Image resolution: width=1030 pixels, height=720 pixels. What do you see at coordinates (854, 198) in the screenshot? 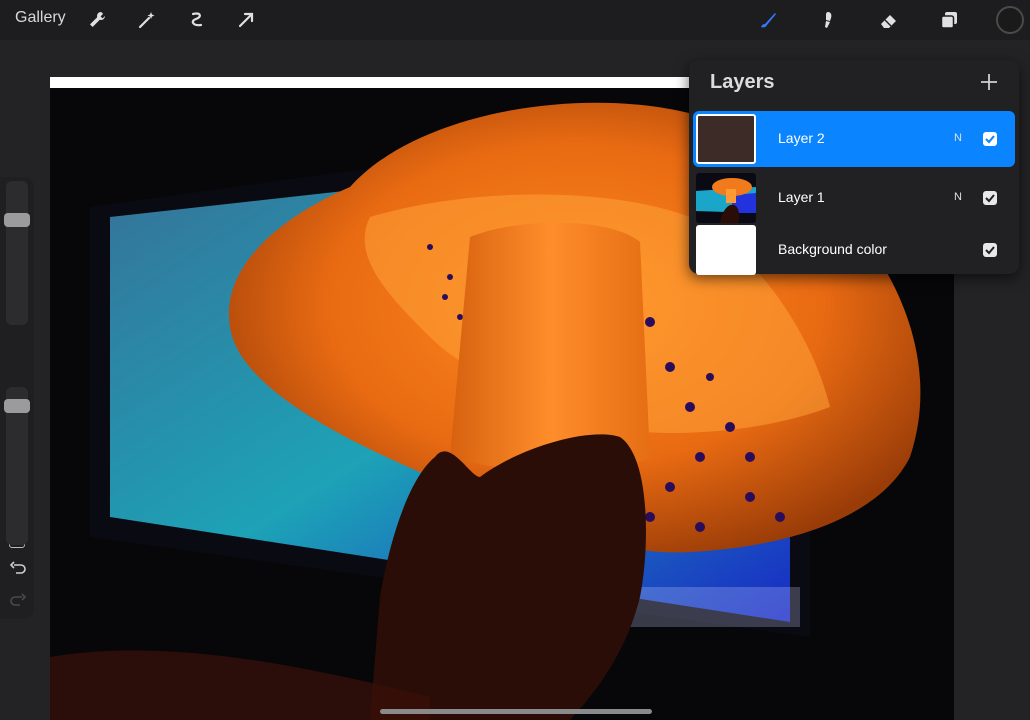
I see `layer-row-layer-1: Layer 1 N` at bounding box center [854, 198].